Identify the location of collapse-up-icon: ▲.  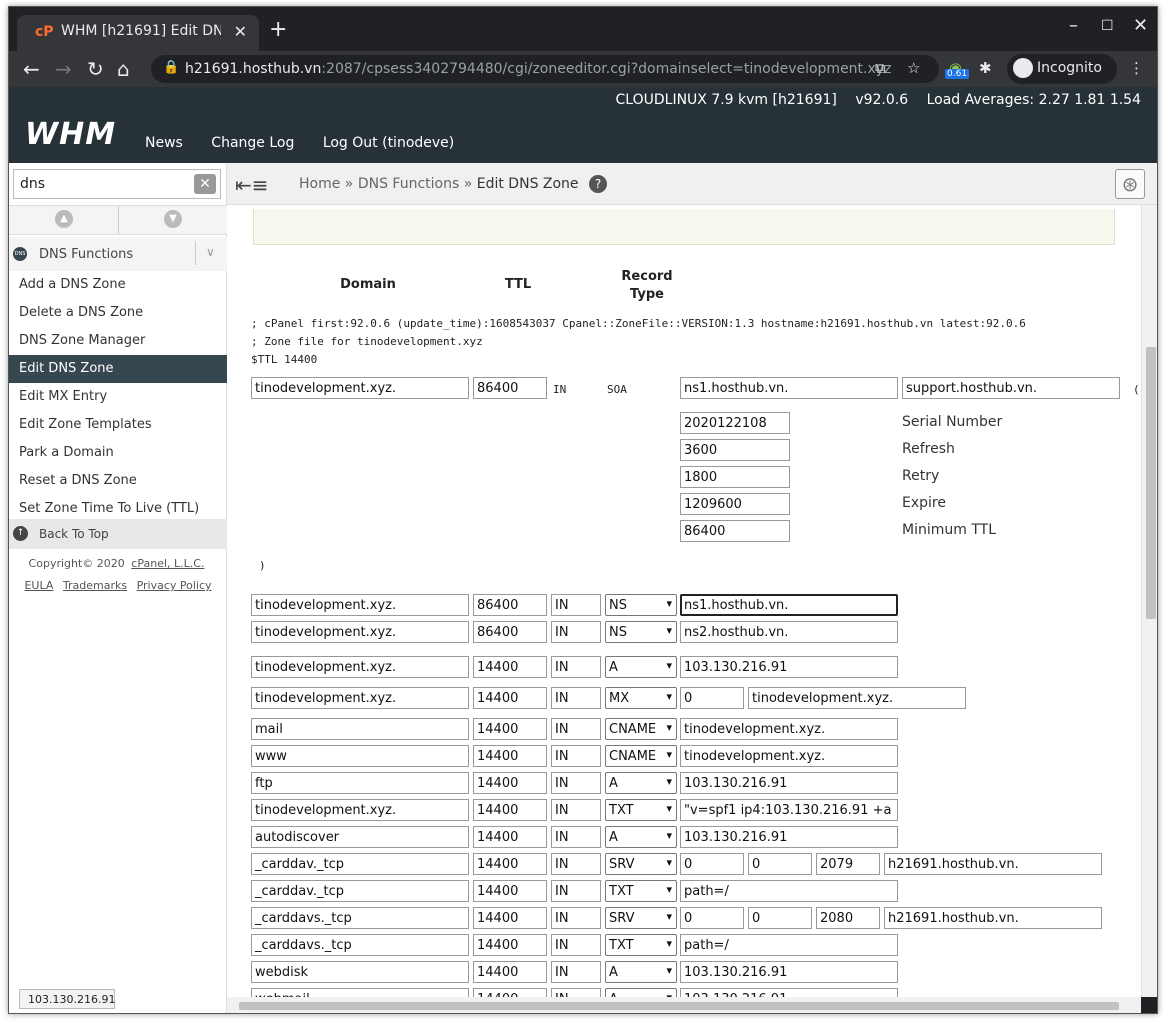
(64, 219).